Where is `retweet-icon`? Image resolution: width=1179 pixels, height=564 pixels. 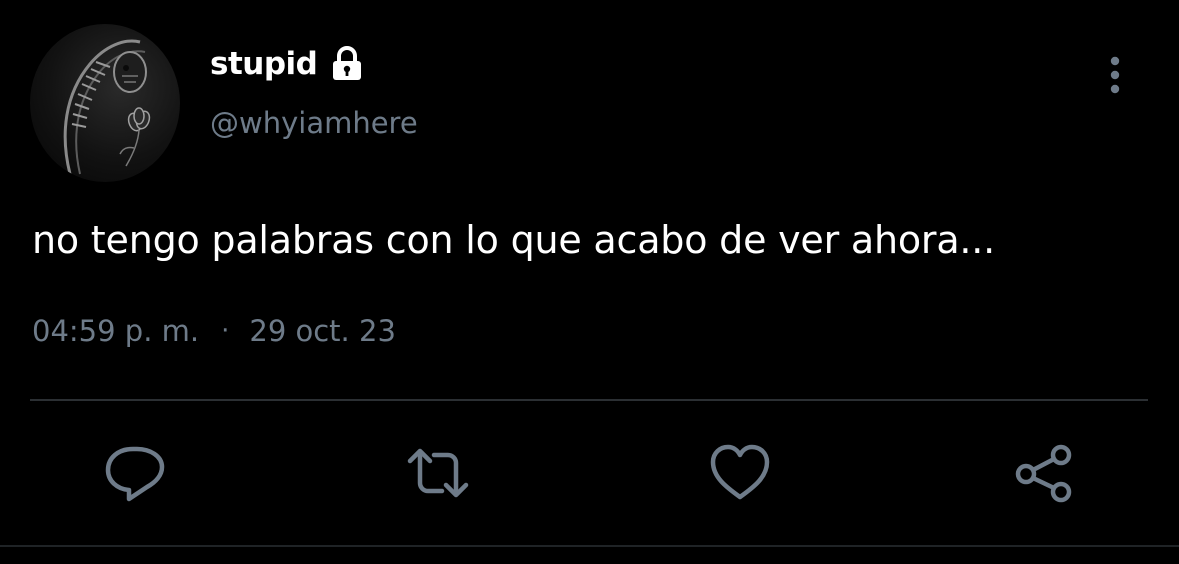 retweet-icon is located at coordinates (438, 473).